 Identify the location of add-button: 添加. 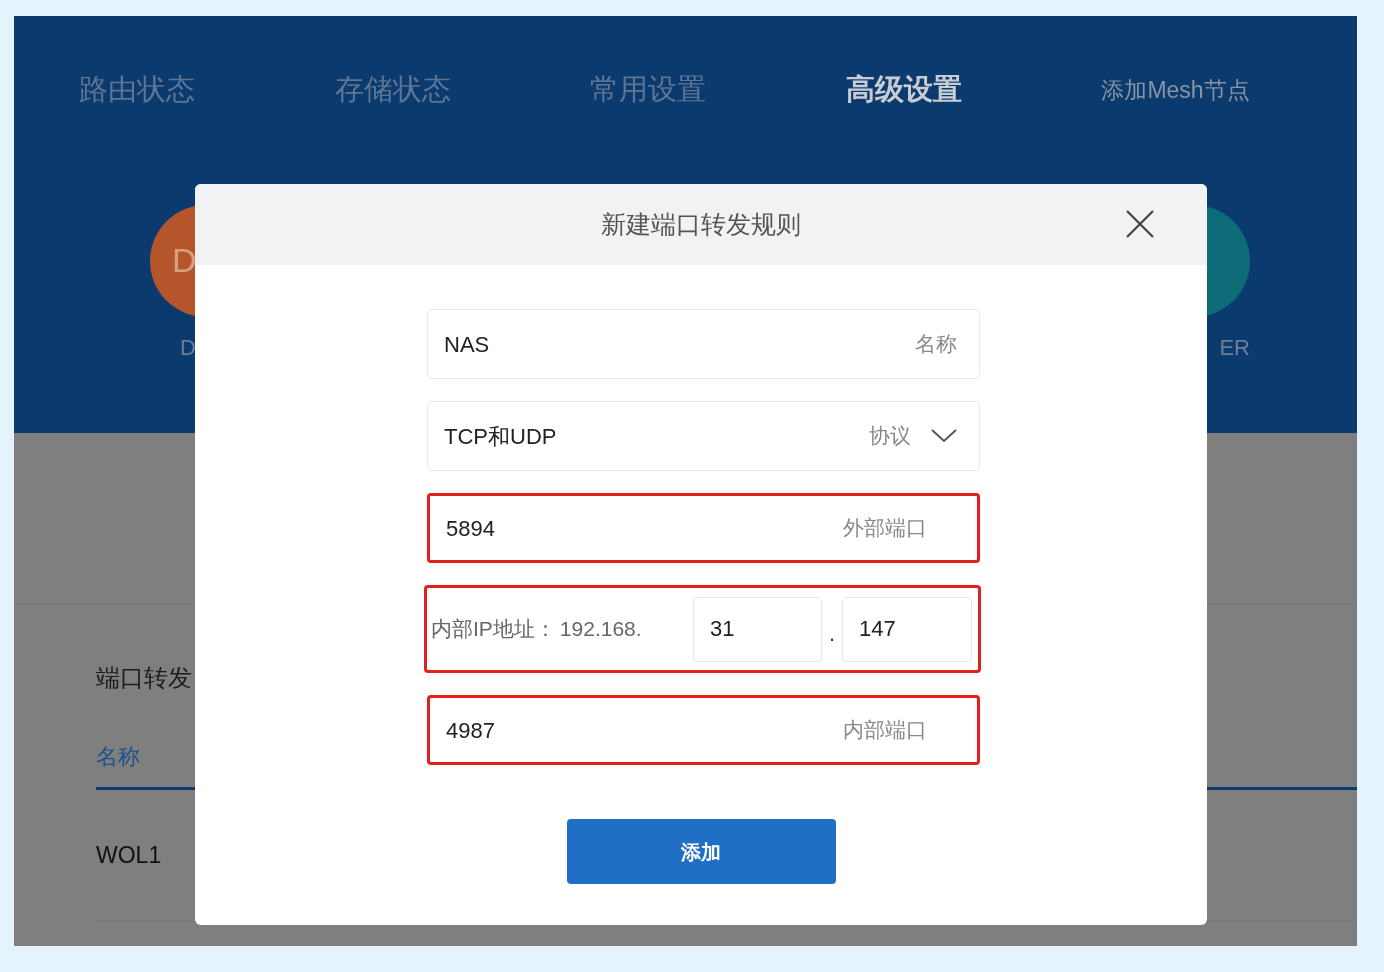
(701, 851).